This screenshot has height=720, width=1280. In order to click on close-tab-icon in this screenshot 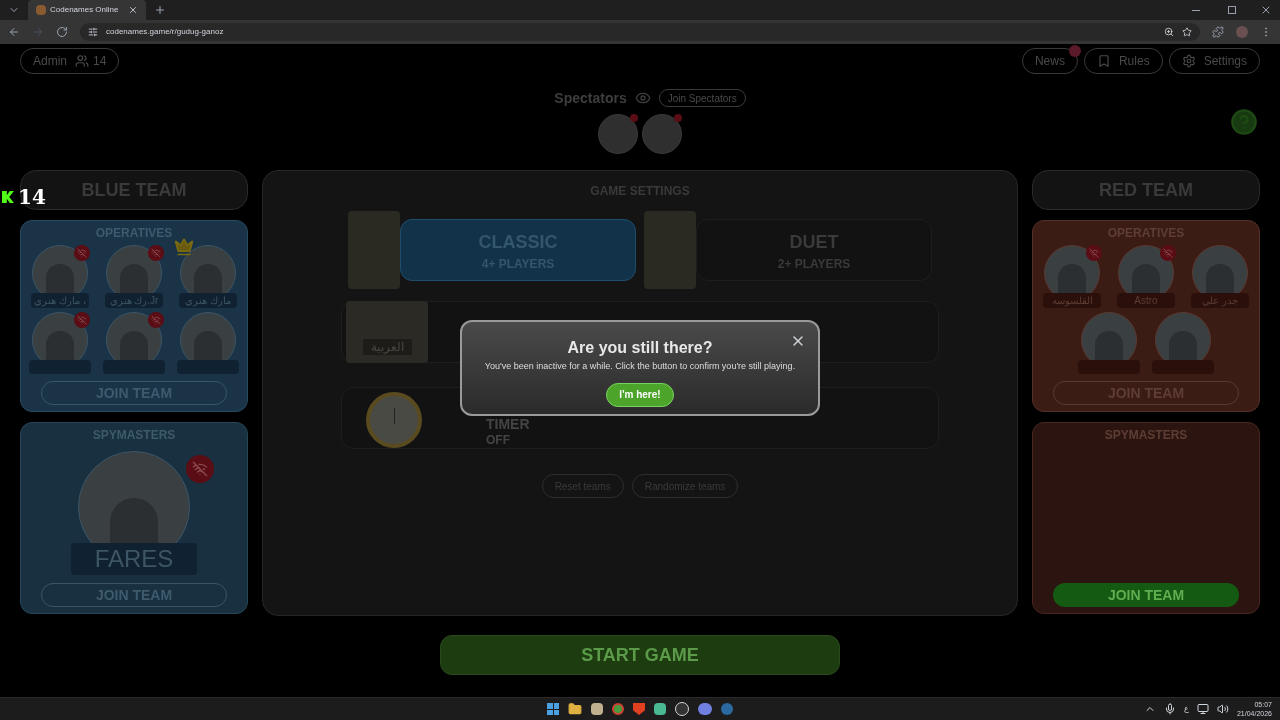, I will do `click(133, 10)`.